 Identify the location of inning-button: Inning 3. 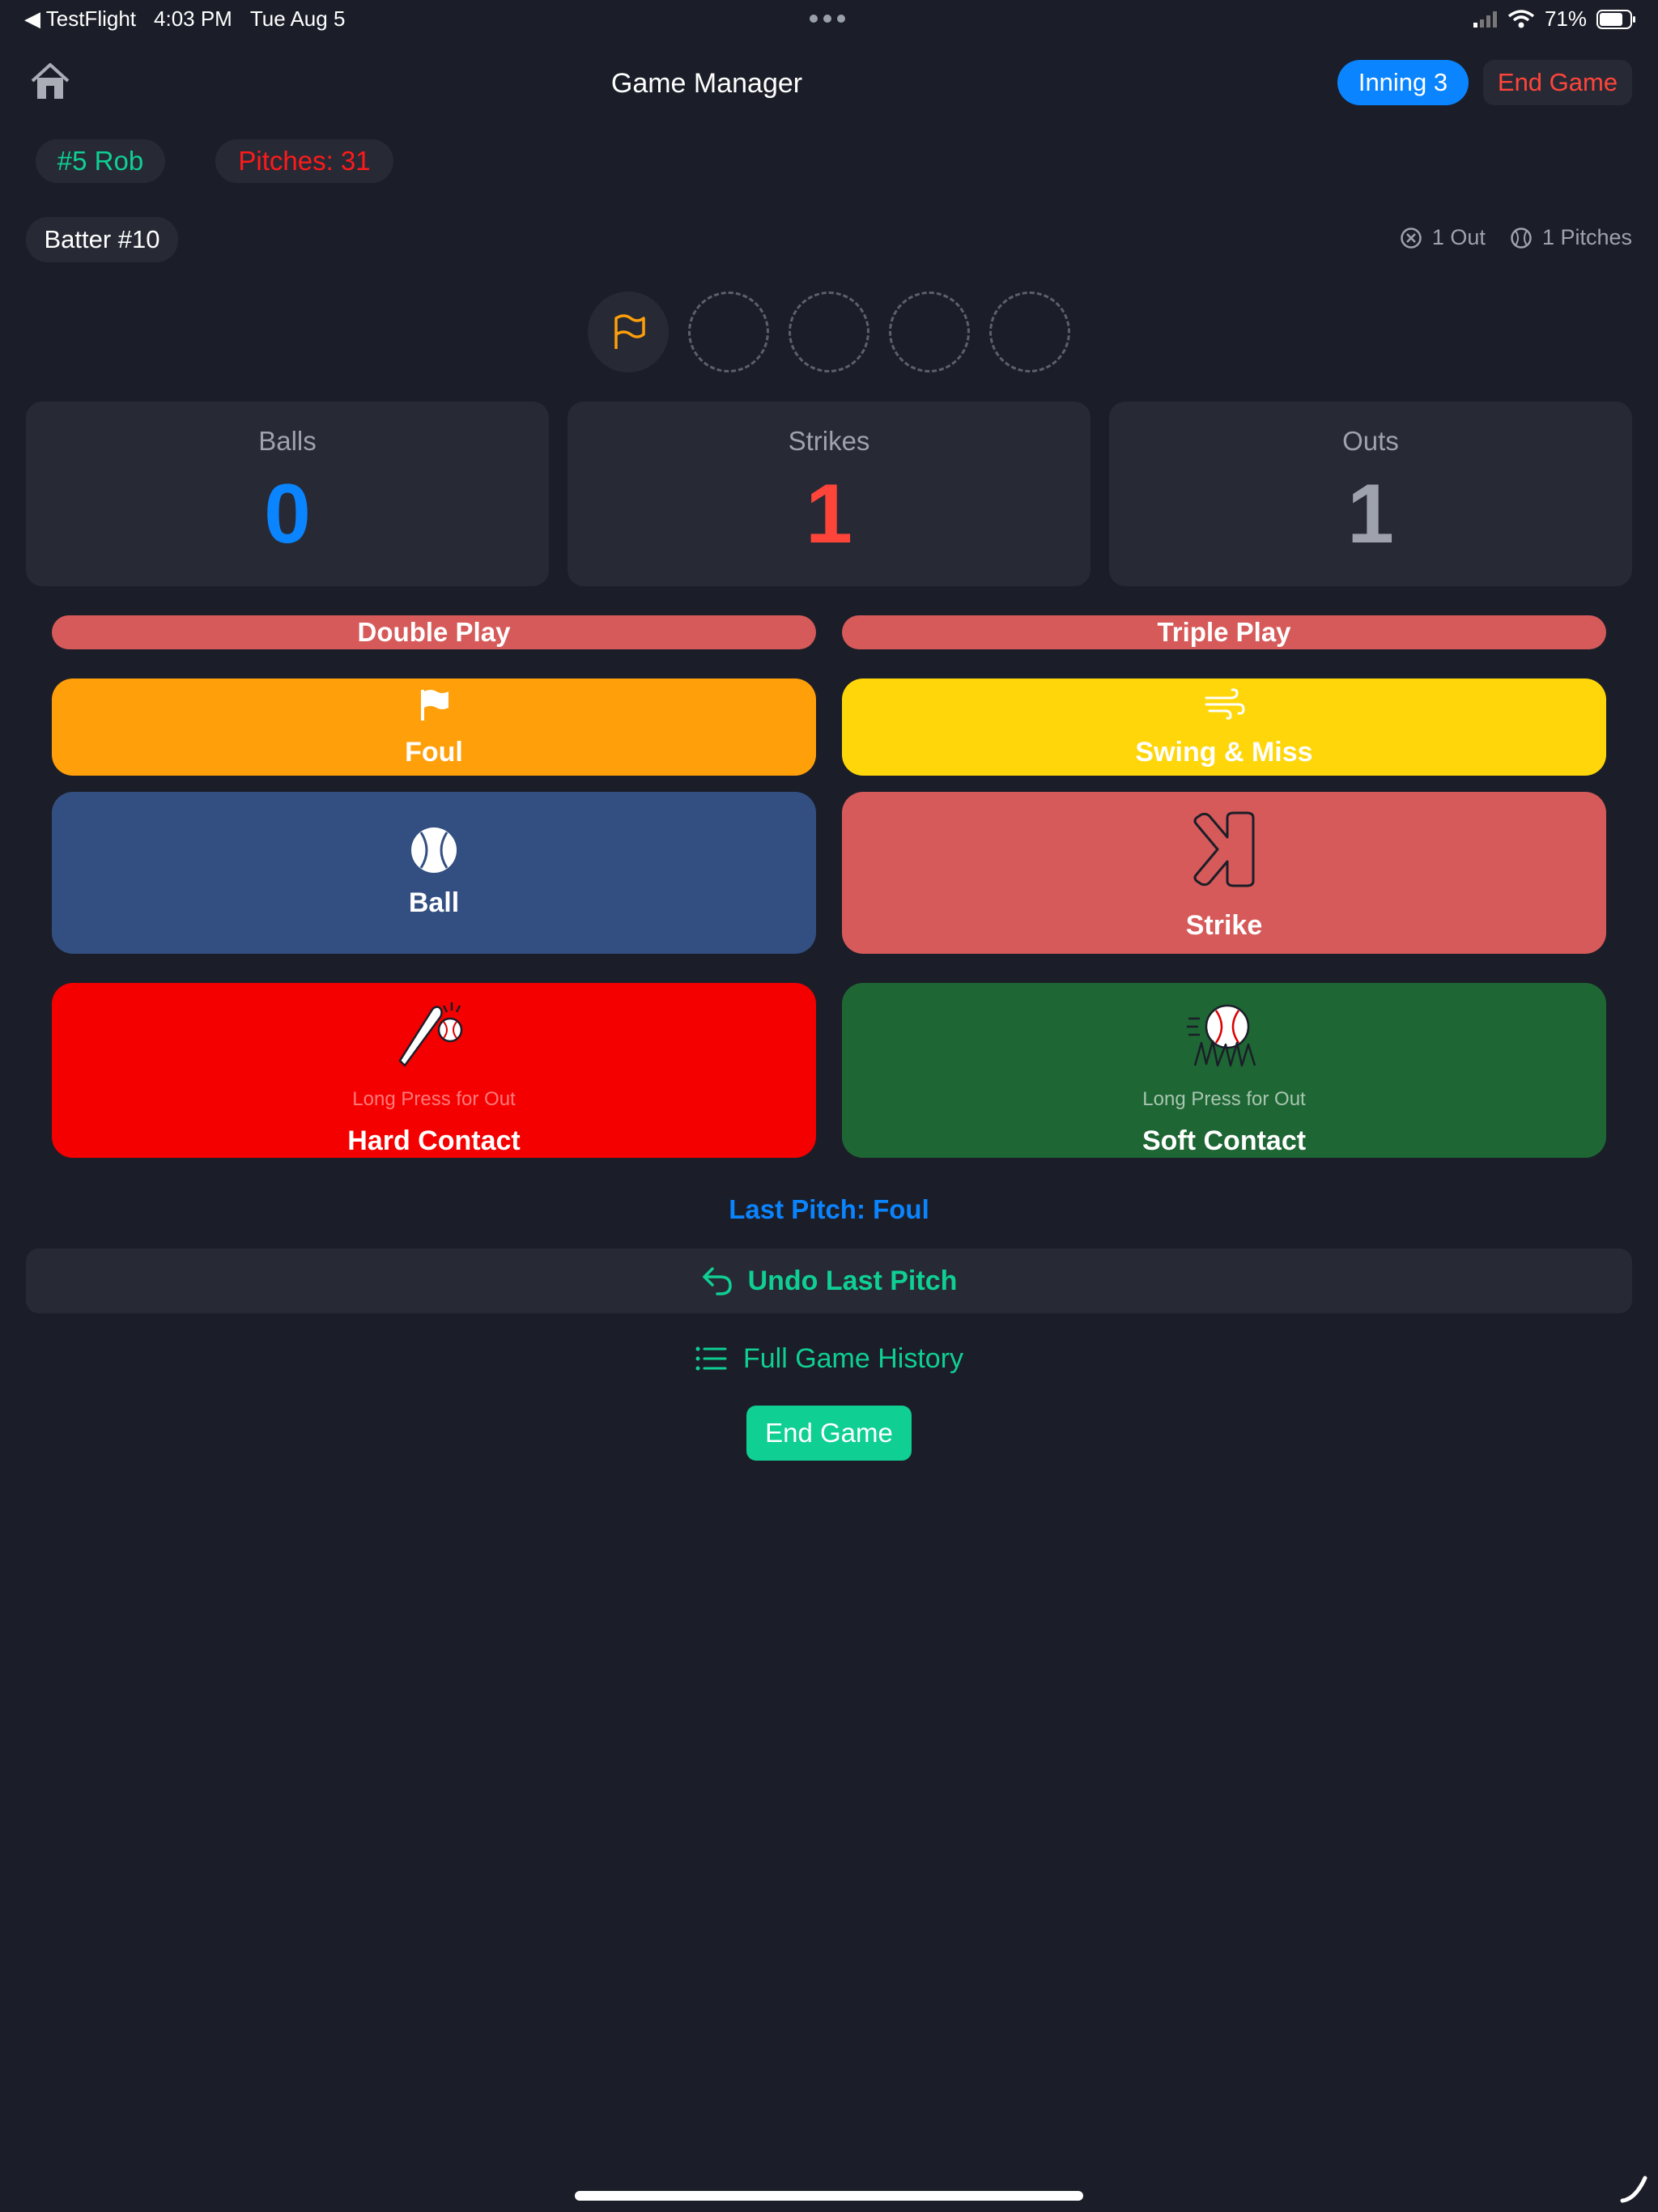
(1403, 83).